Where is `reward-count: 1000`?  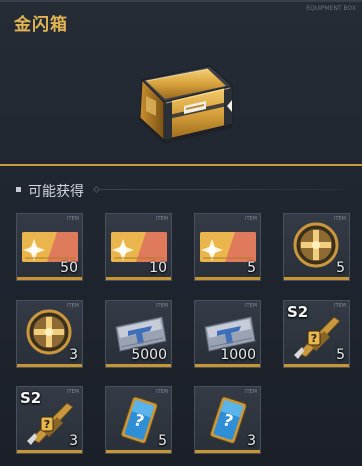 reward-count: 1000 is located at coordinates (238, 355).